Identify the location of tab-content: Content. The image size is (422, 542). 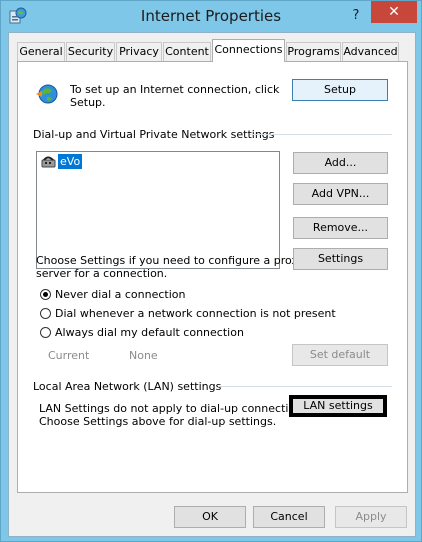
(187, 51).